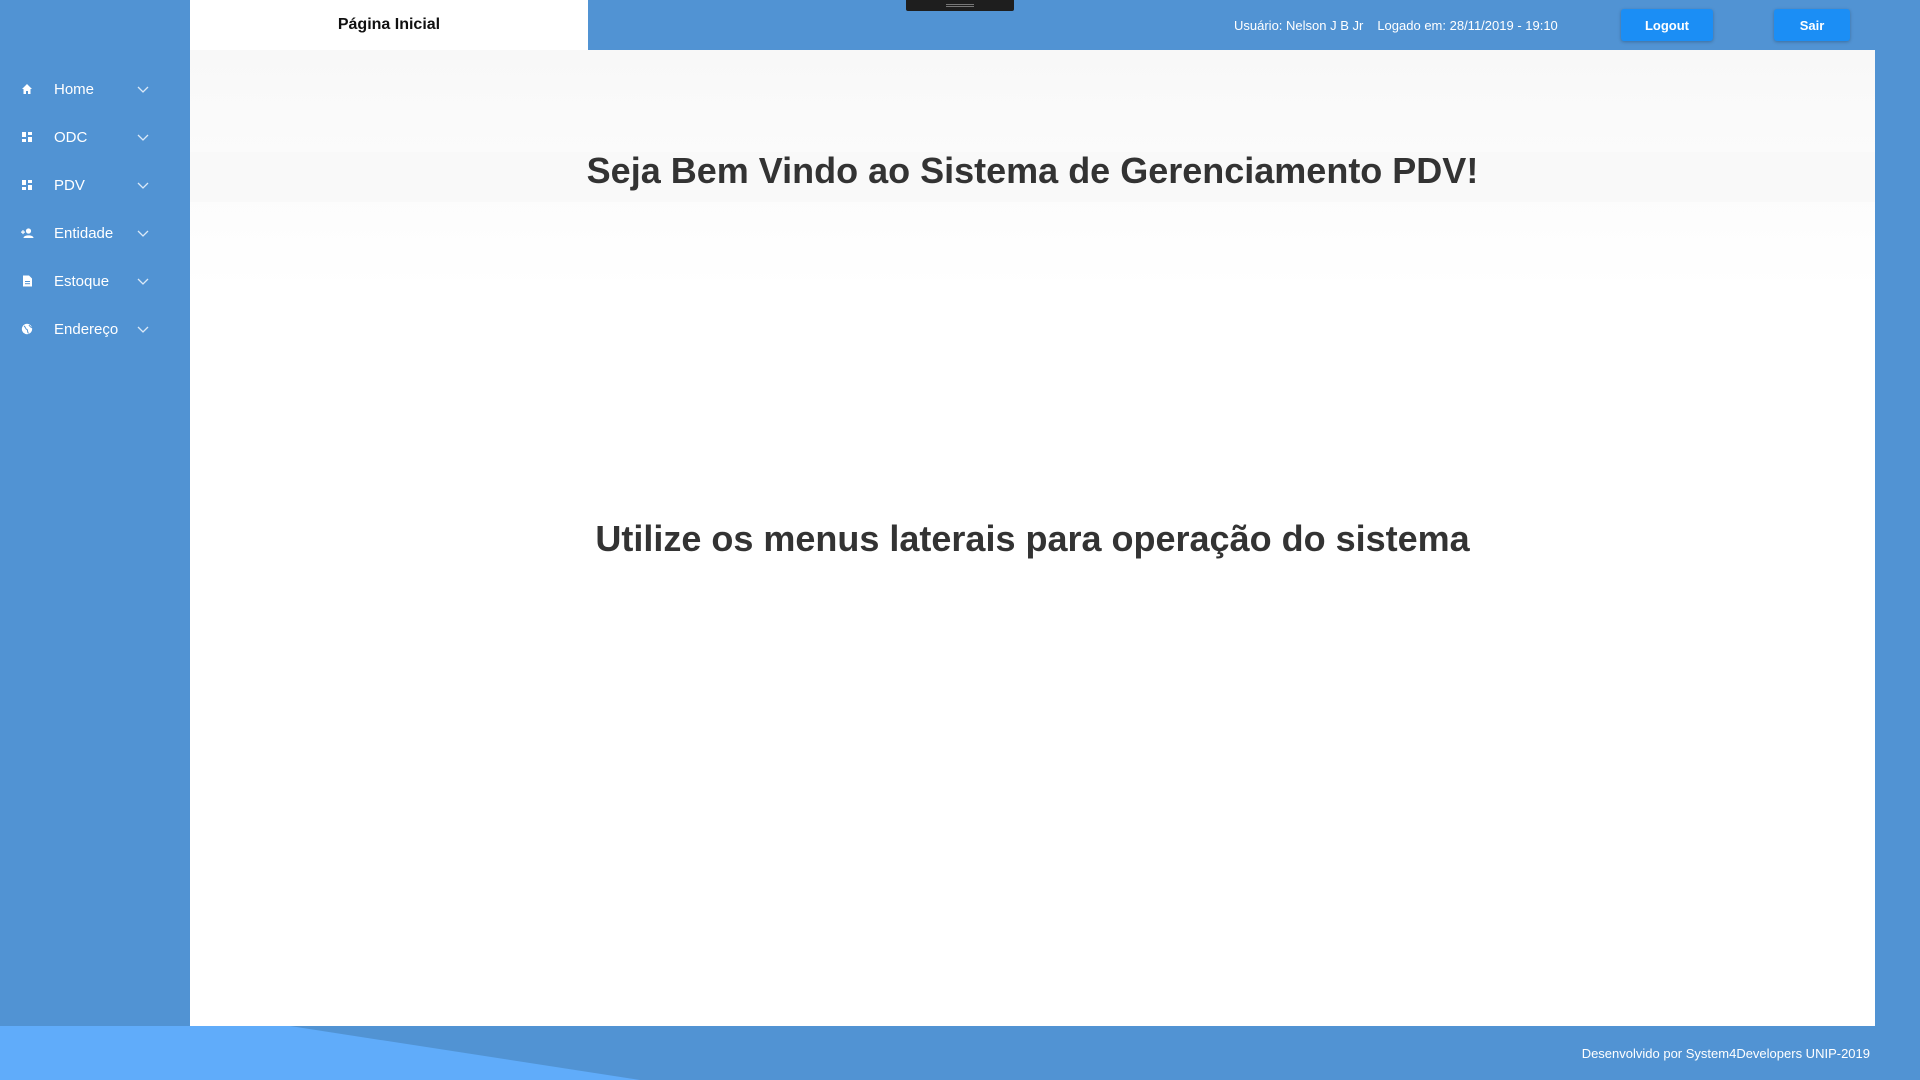  Describe the element at coordinates (1667, 25) in the screenshot. I see `logout-button: Logout` at that location.